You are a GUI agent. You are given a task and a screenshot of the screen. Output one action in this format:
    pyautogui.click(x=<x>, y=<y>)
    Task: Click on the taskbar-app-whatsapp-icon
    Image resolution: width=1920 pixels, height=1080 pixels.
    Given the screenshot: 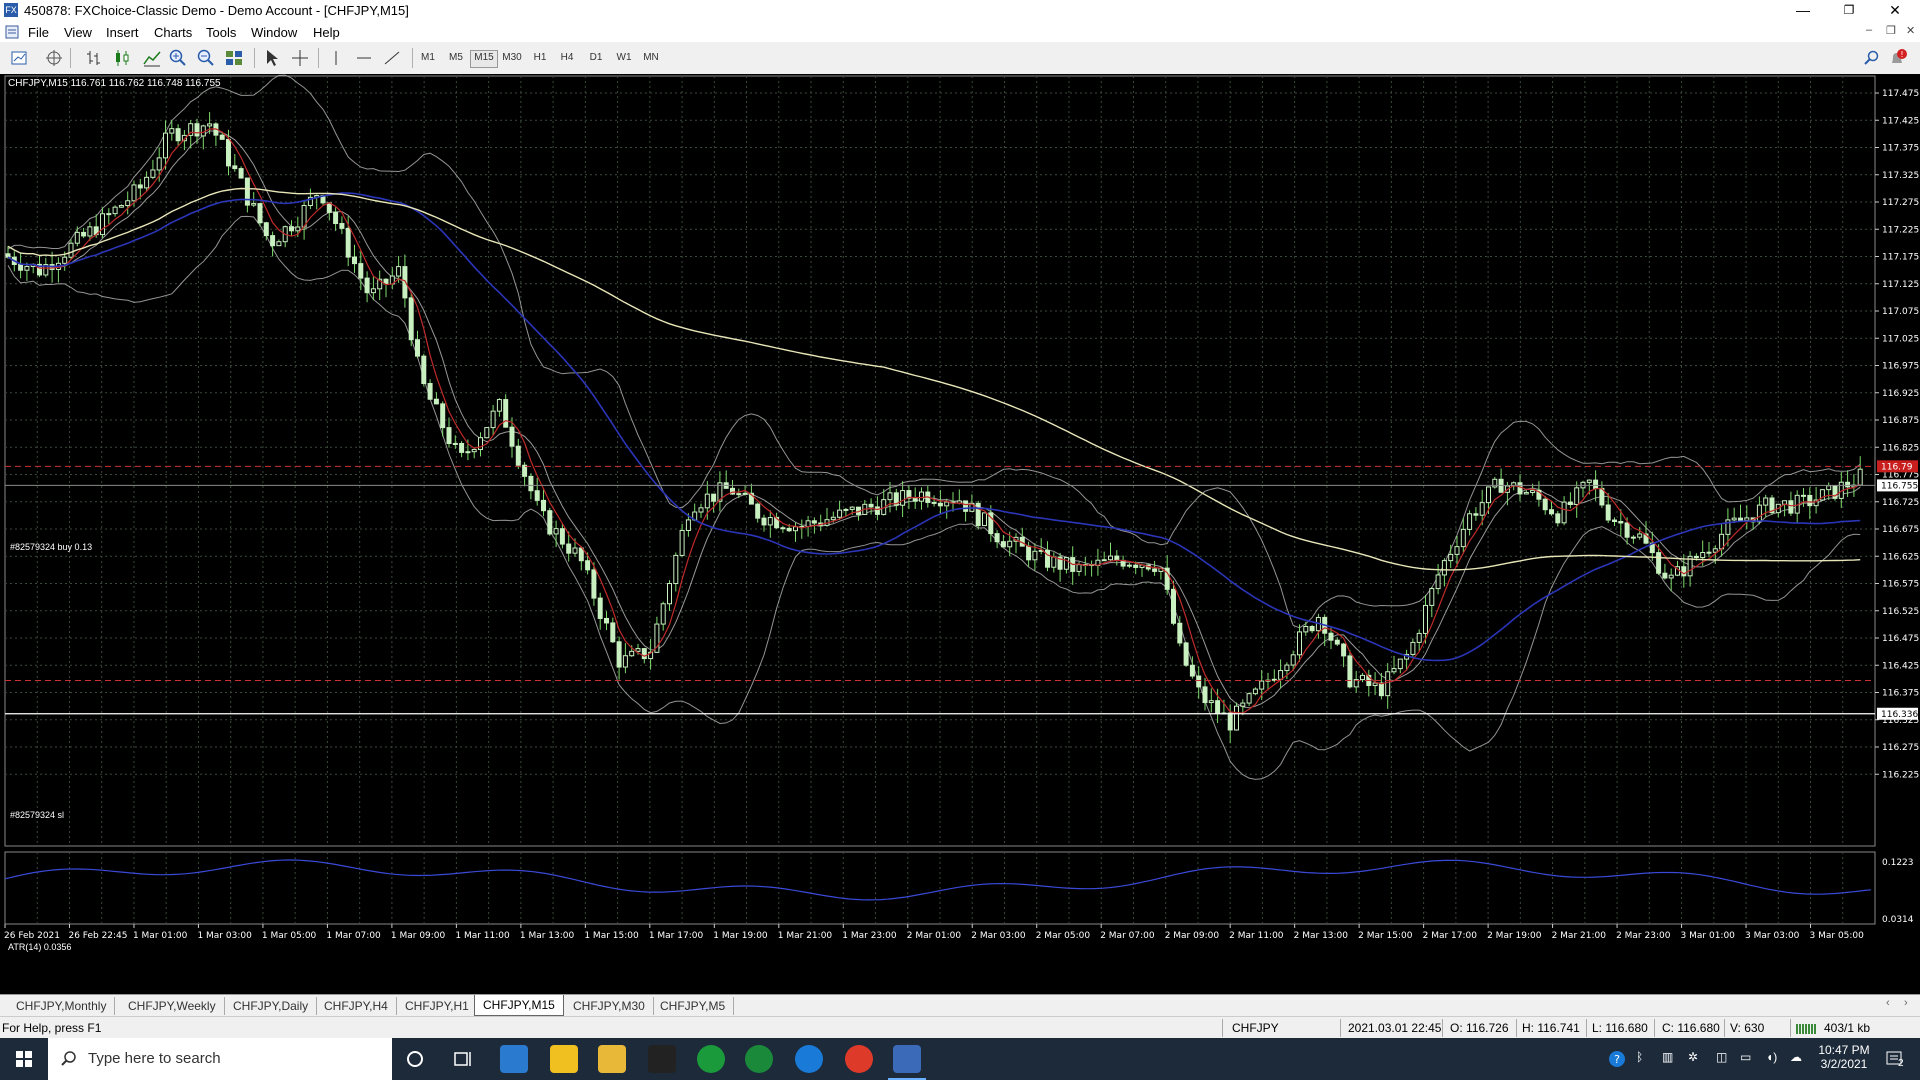 What is the action you would take?
    pyautogui.click(x=711, y=1059)
    